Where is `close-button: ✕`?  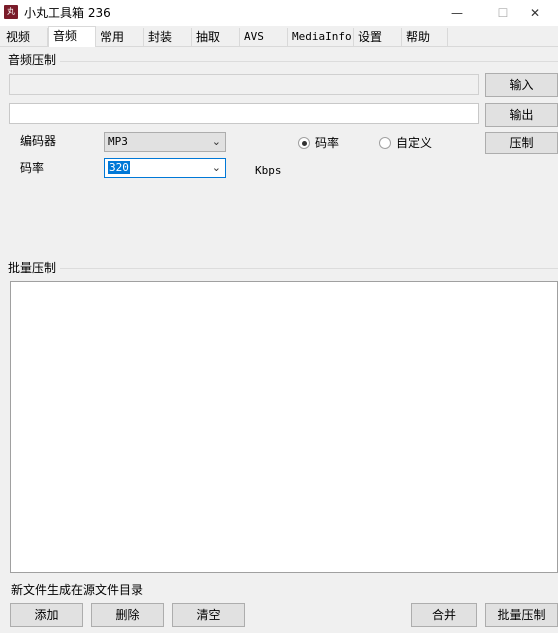 close-button: ✕ is located at coordinates (535, 13).